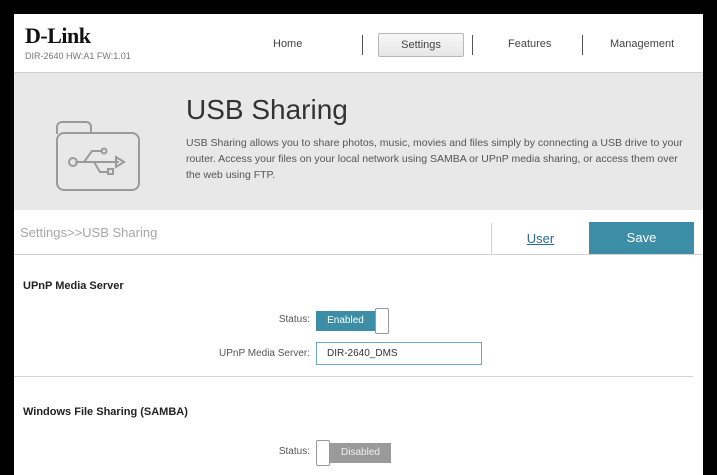 This screenshot has width=717, height=475. I want to click on section-divider, so click(353, 376).